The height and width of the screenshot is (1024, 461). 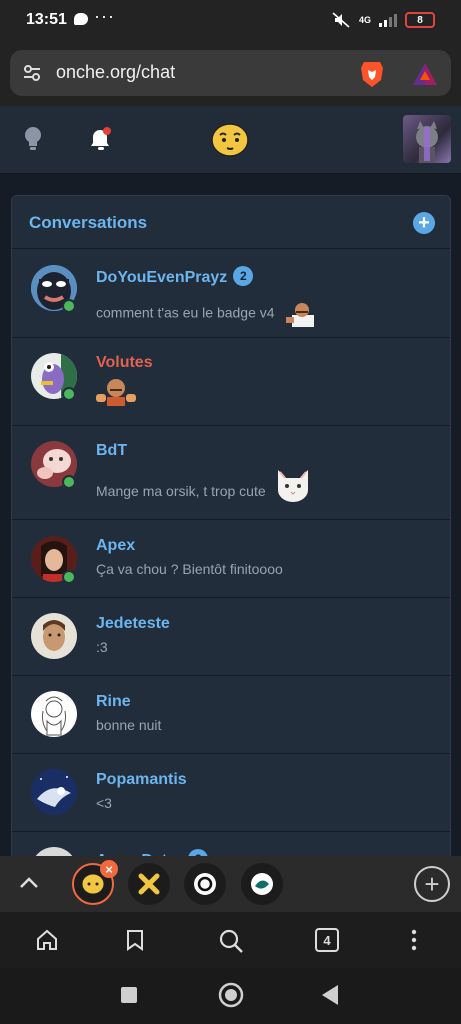 What do you see at coordinates (115, 72) in the screenshot?
I see `url-text: onche.org/chat` at bounding box center [115, 72].